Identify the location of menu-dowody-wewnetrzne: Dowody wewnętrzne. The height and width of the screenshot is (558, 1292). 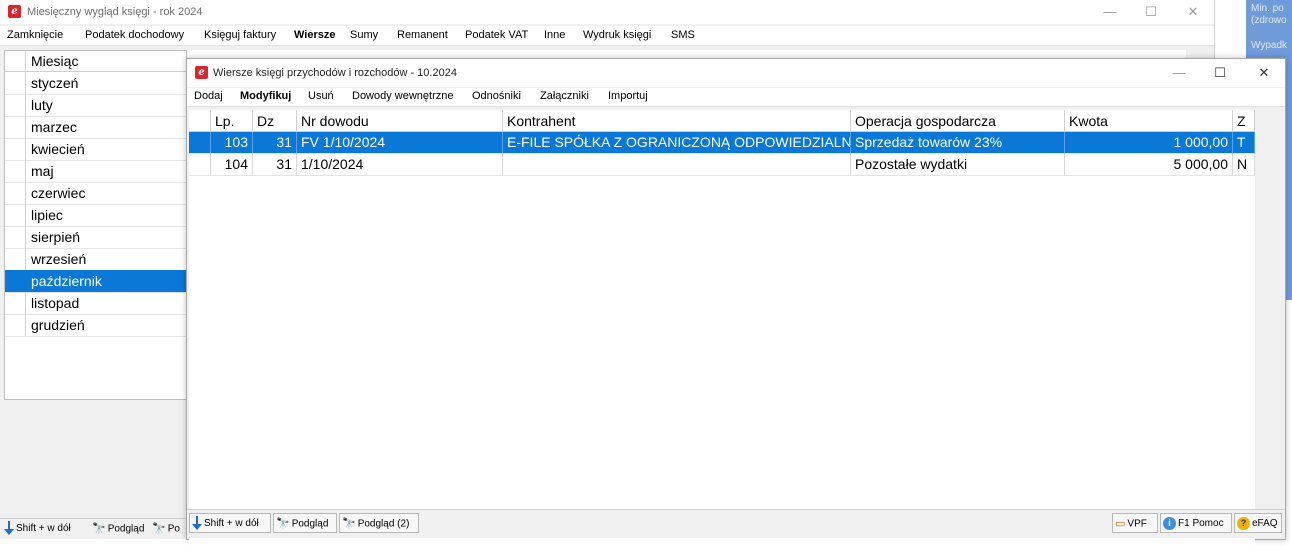
(403, 96).